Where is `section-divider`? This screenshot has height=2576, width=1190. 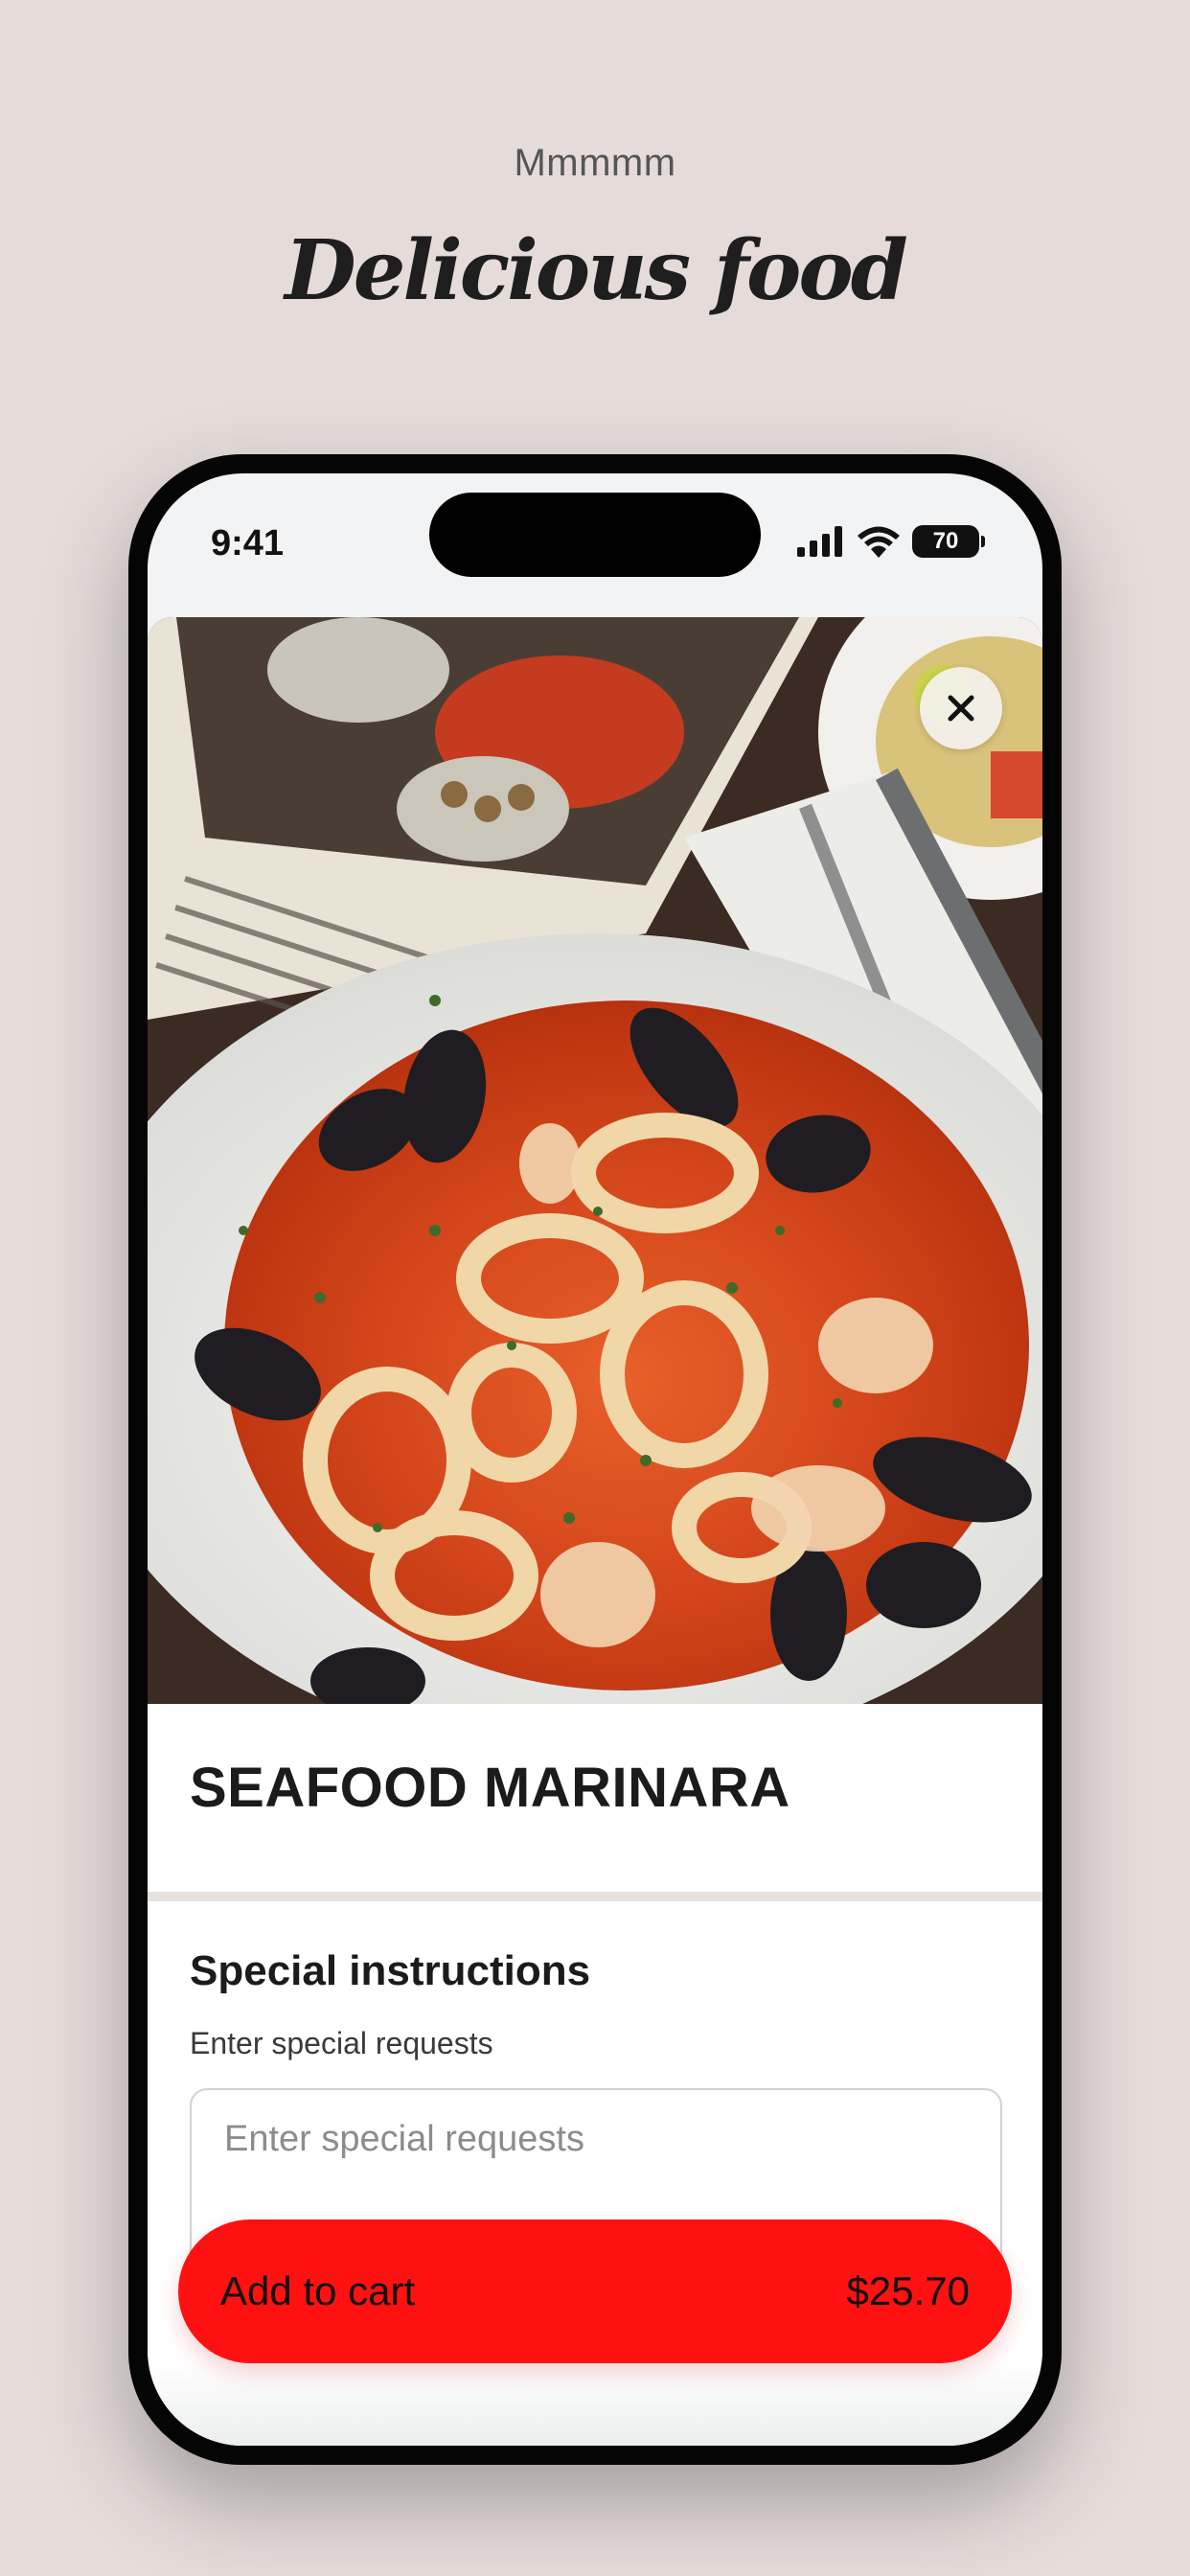
section-divider is located at coordinates (595, 1896).